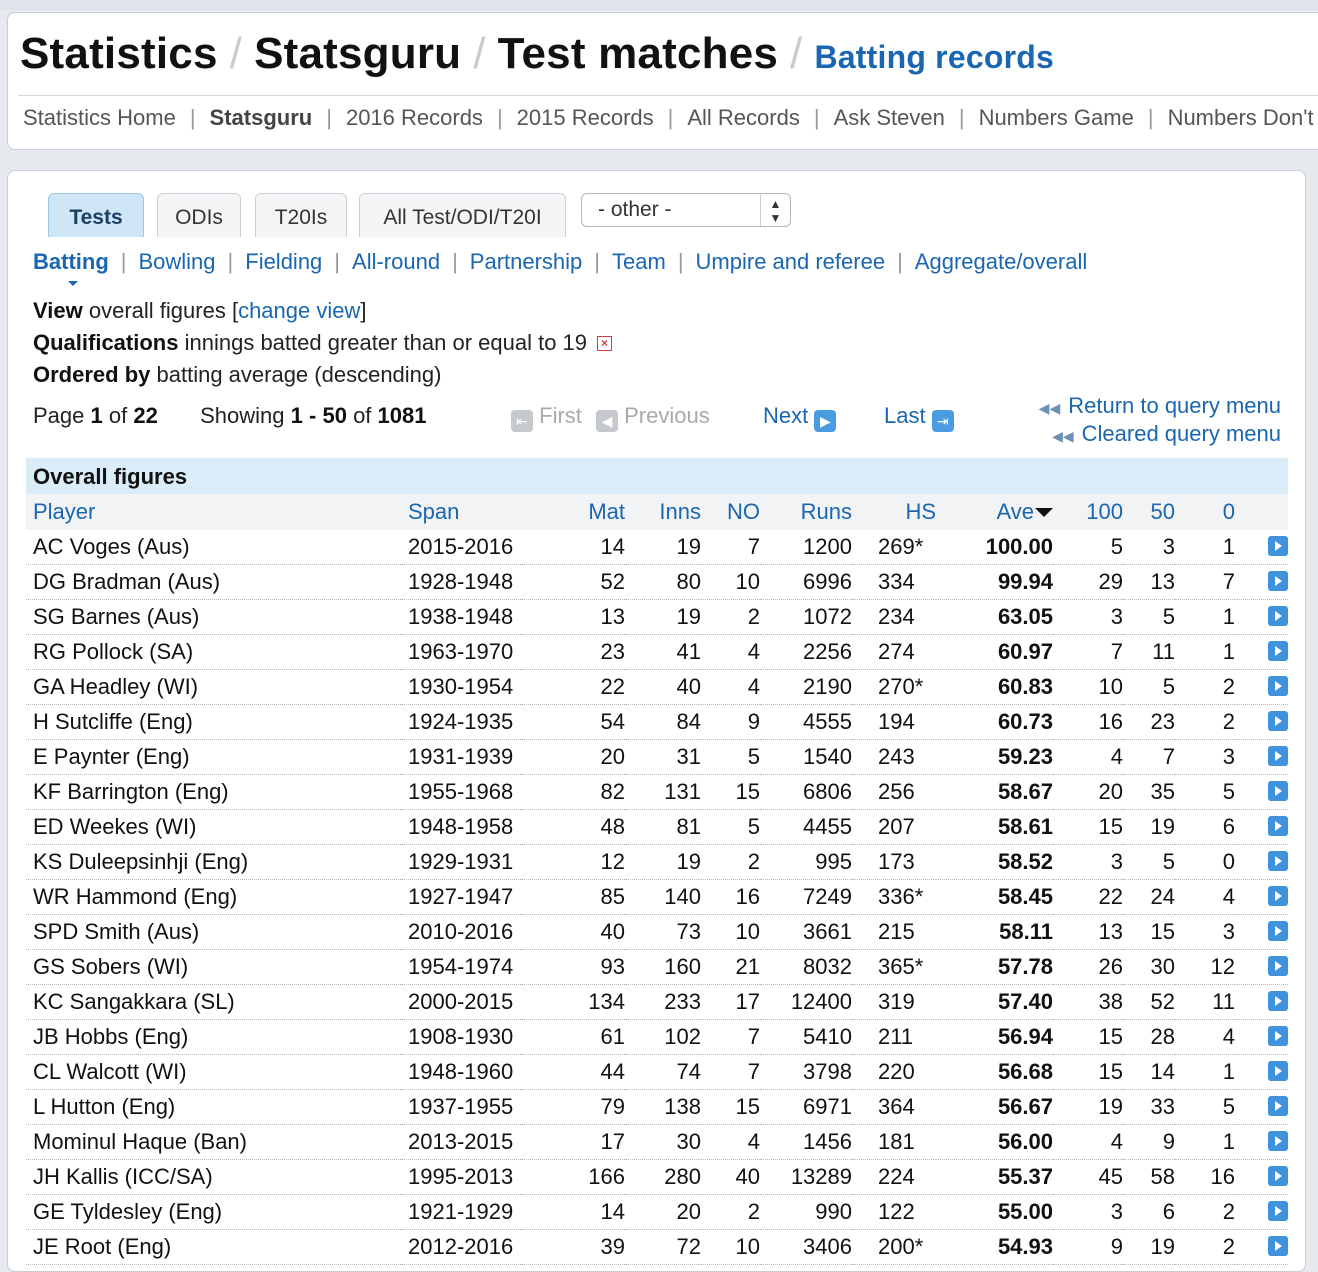 This screenshot has width=1318, height=1272. Describe the element at coordinates (1088, 512) in the screenshot. I see `col-100: 100` at that location.